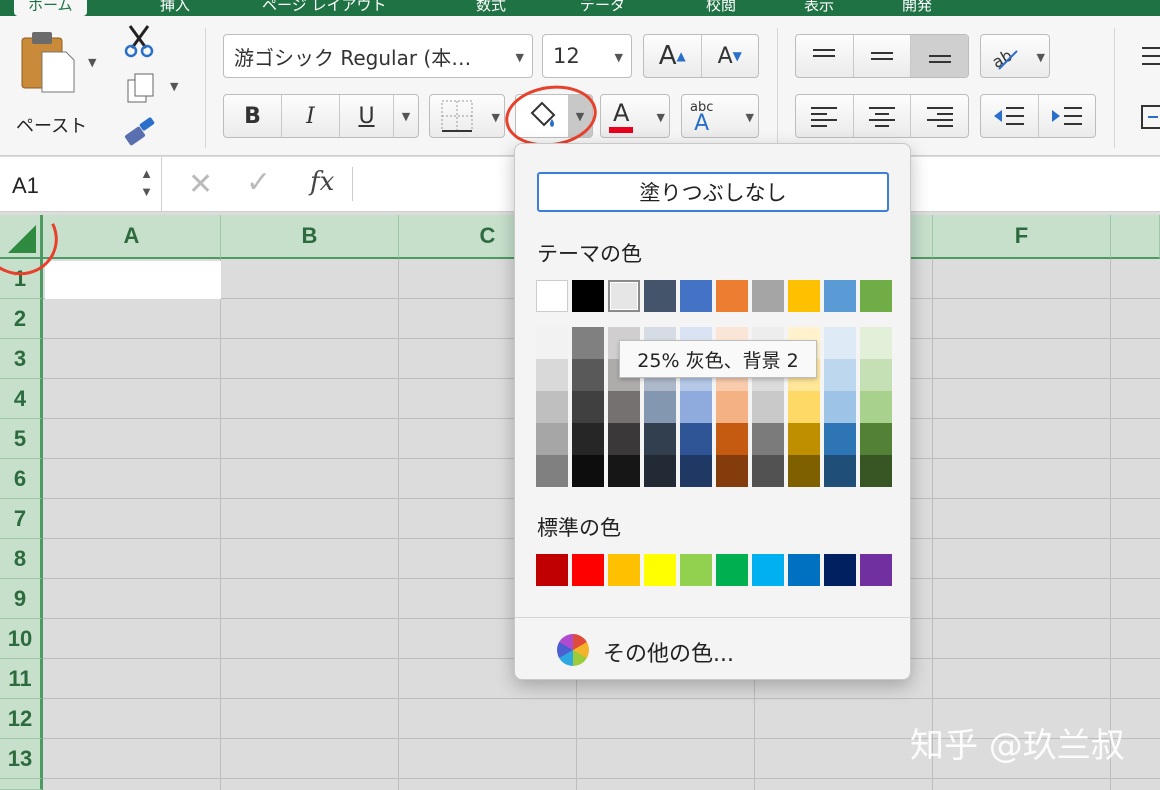 This screenshot has width=1160, height=790. Describe the element at coordinates (21, 719) in the screenshot. I see `row-header: 12` at that location.